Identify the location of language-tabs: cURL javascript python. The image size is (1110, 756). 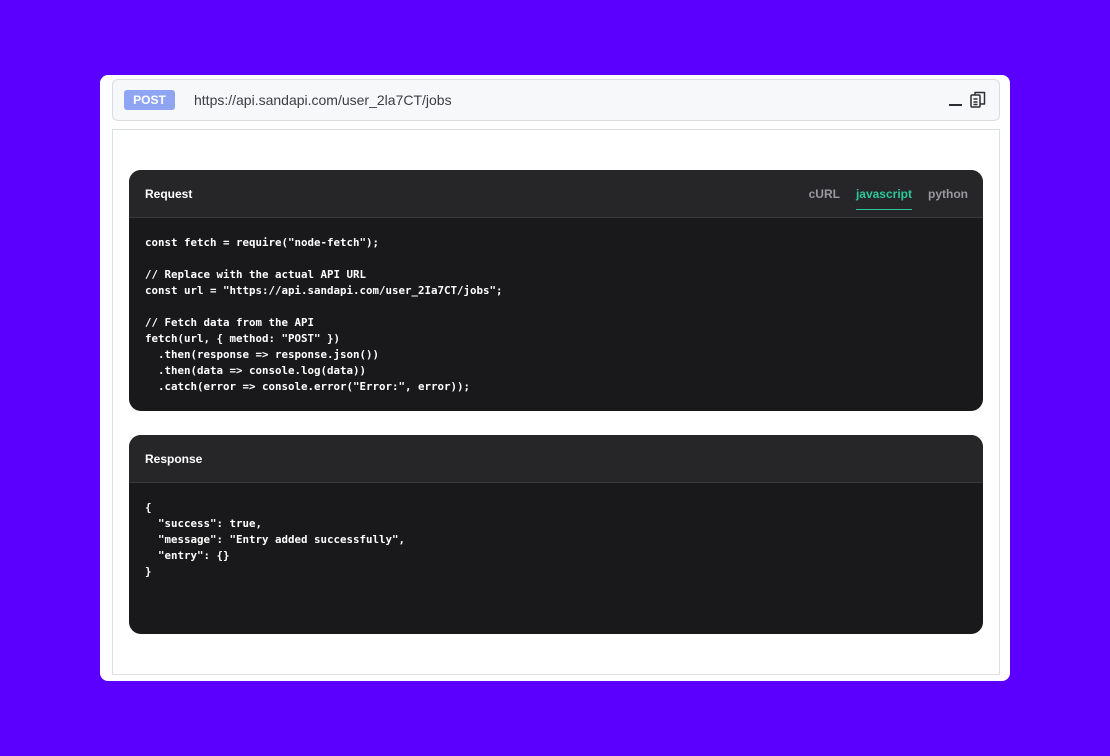
(888, 193).